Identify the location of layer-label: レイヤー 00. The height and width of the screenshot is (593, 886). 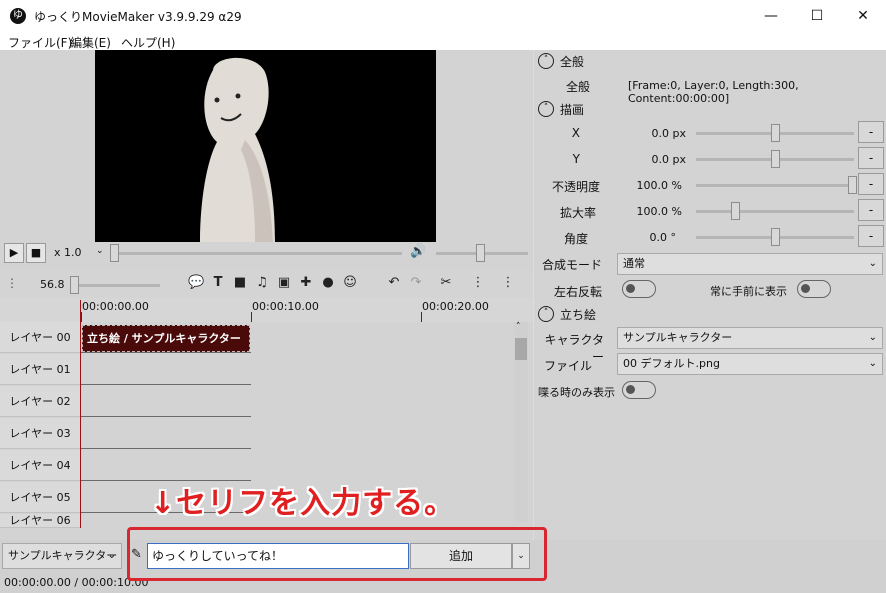
(40, 337).